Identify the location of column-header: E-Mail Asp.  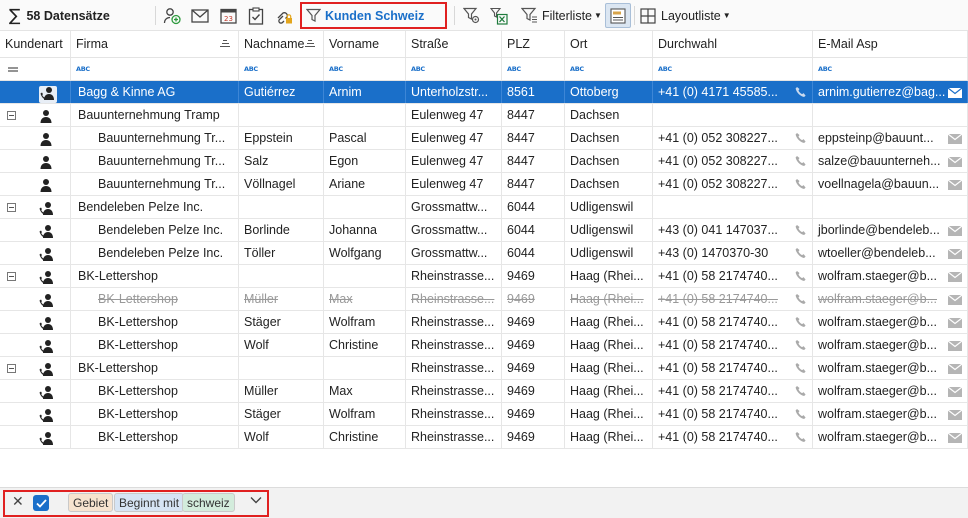
(890, 44).